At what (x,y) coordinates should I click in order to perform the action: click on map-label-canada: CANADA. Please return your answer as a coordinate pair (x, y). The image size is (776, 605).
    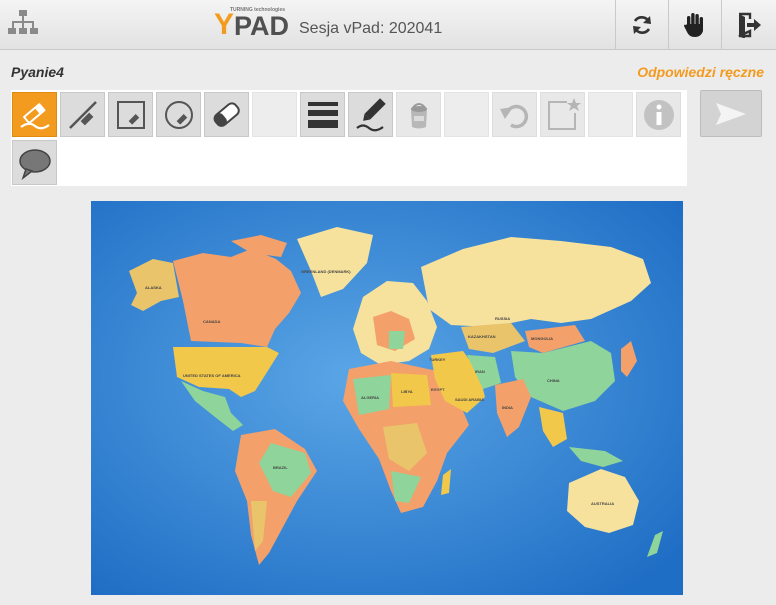
    Looking at the image, I should click on (211, 321).